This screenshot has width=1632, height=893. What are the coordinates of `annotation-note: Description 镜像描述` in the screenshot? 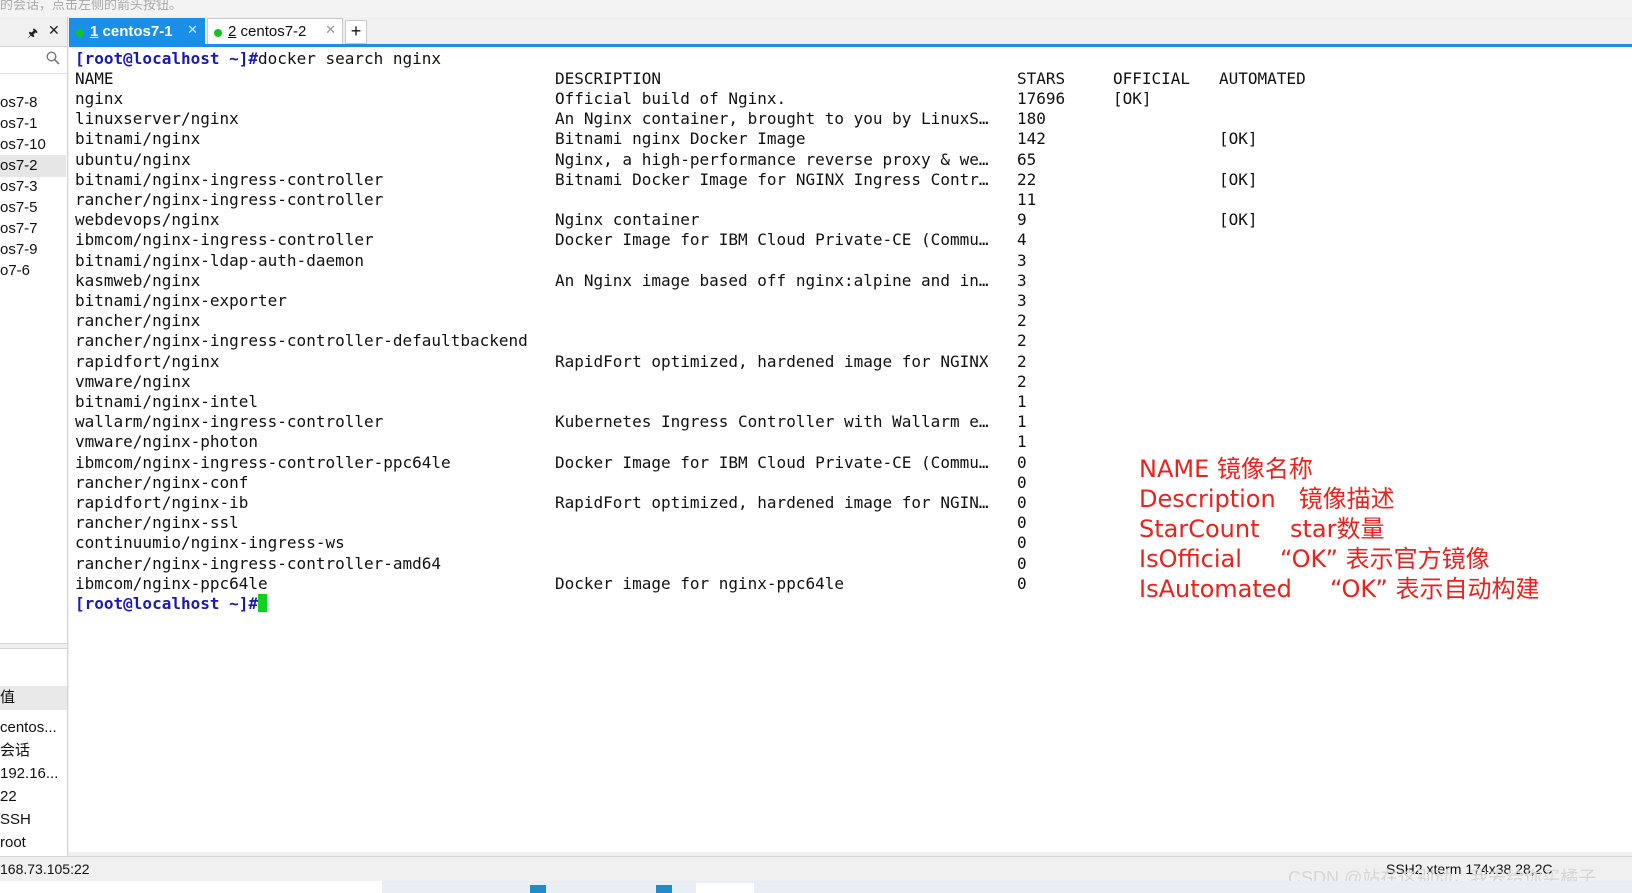 It's located at (1267, 499).